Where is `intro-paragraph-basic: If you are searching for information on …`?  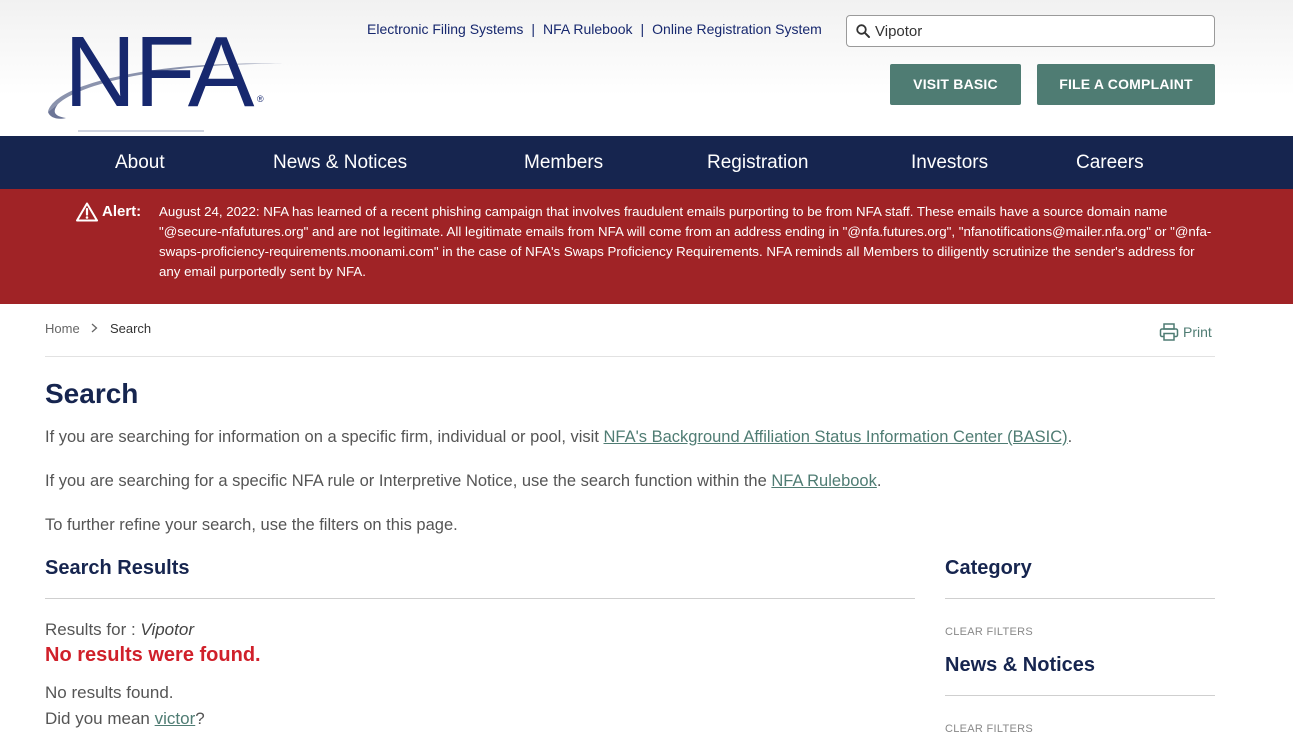
intro-paragraph-basic: If you are searching for information on … is located at coordinates (558, 437).